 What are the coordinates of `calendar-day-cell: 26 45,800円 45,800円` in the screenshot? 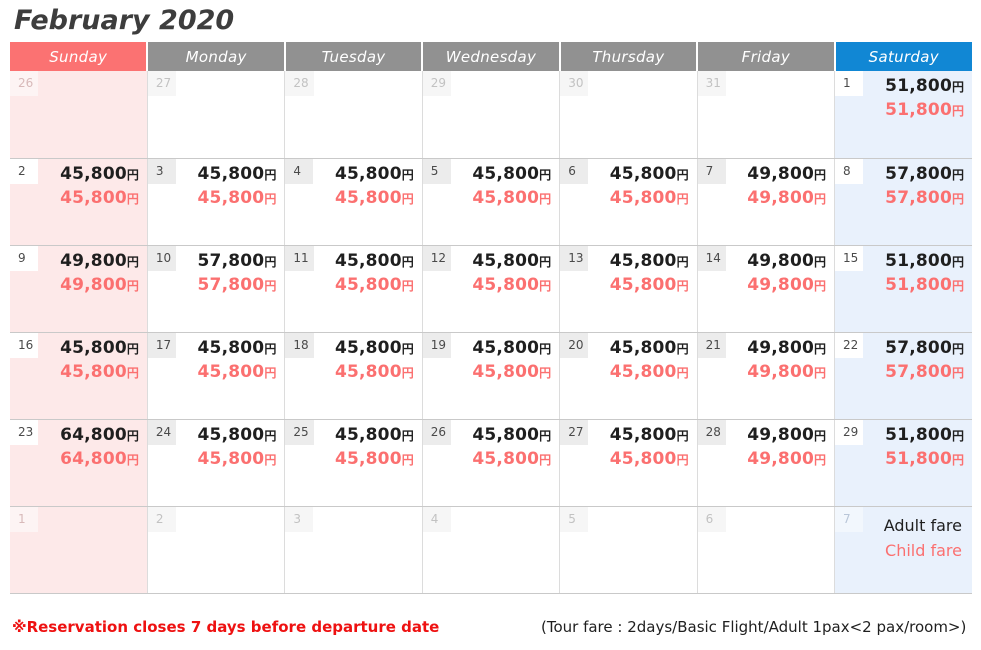 It's located at (491, 463).